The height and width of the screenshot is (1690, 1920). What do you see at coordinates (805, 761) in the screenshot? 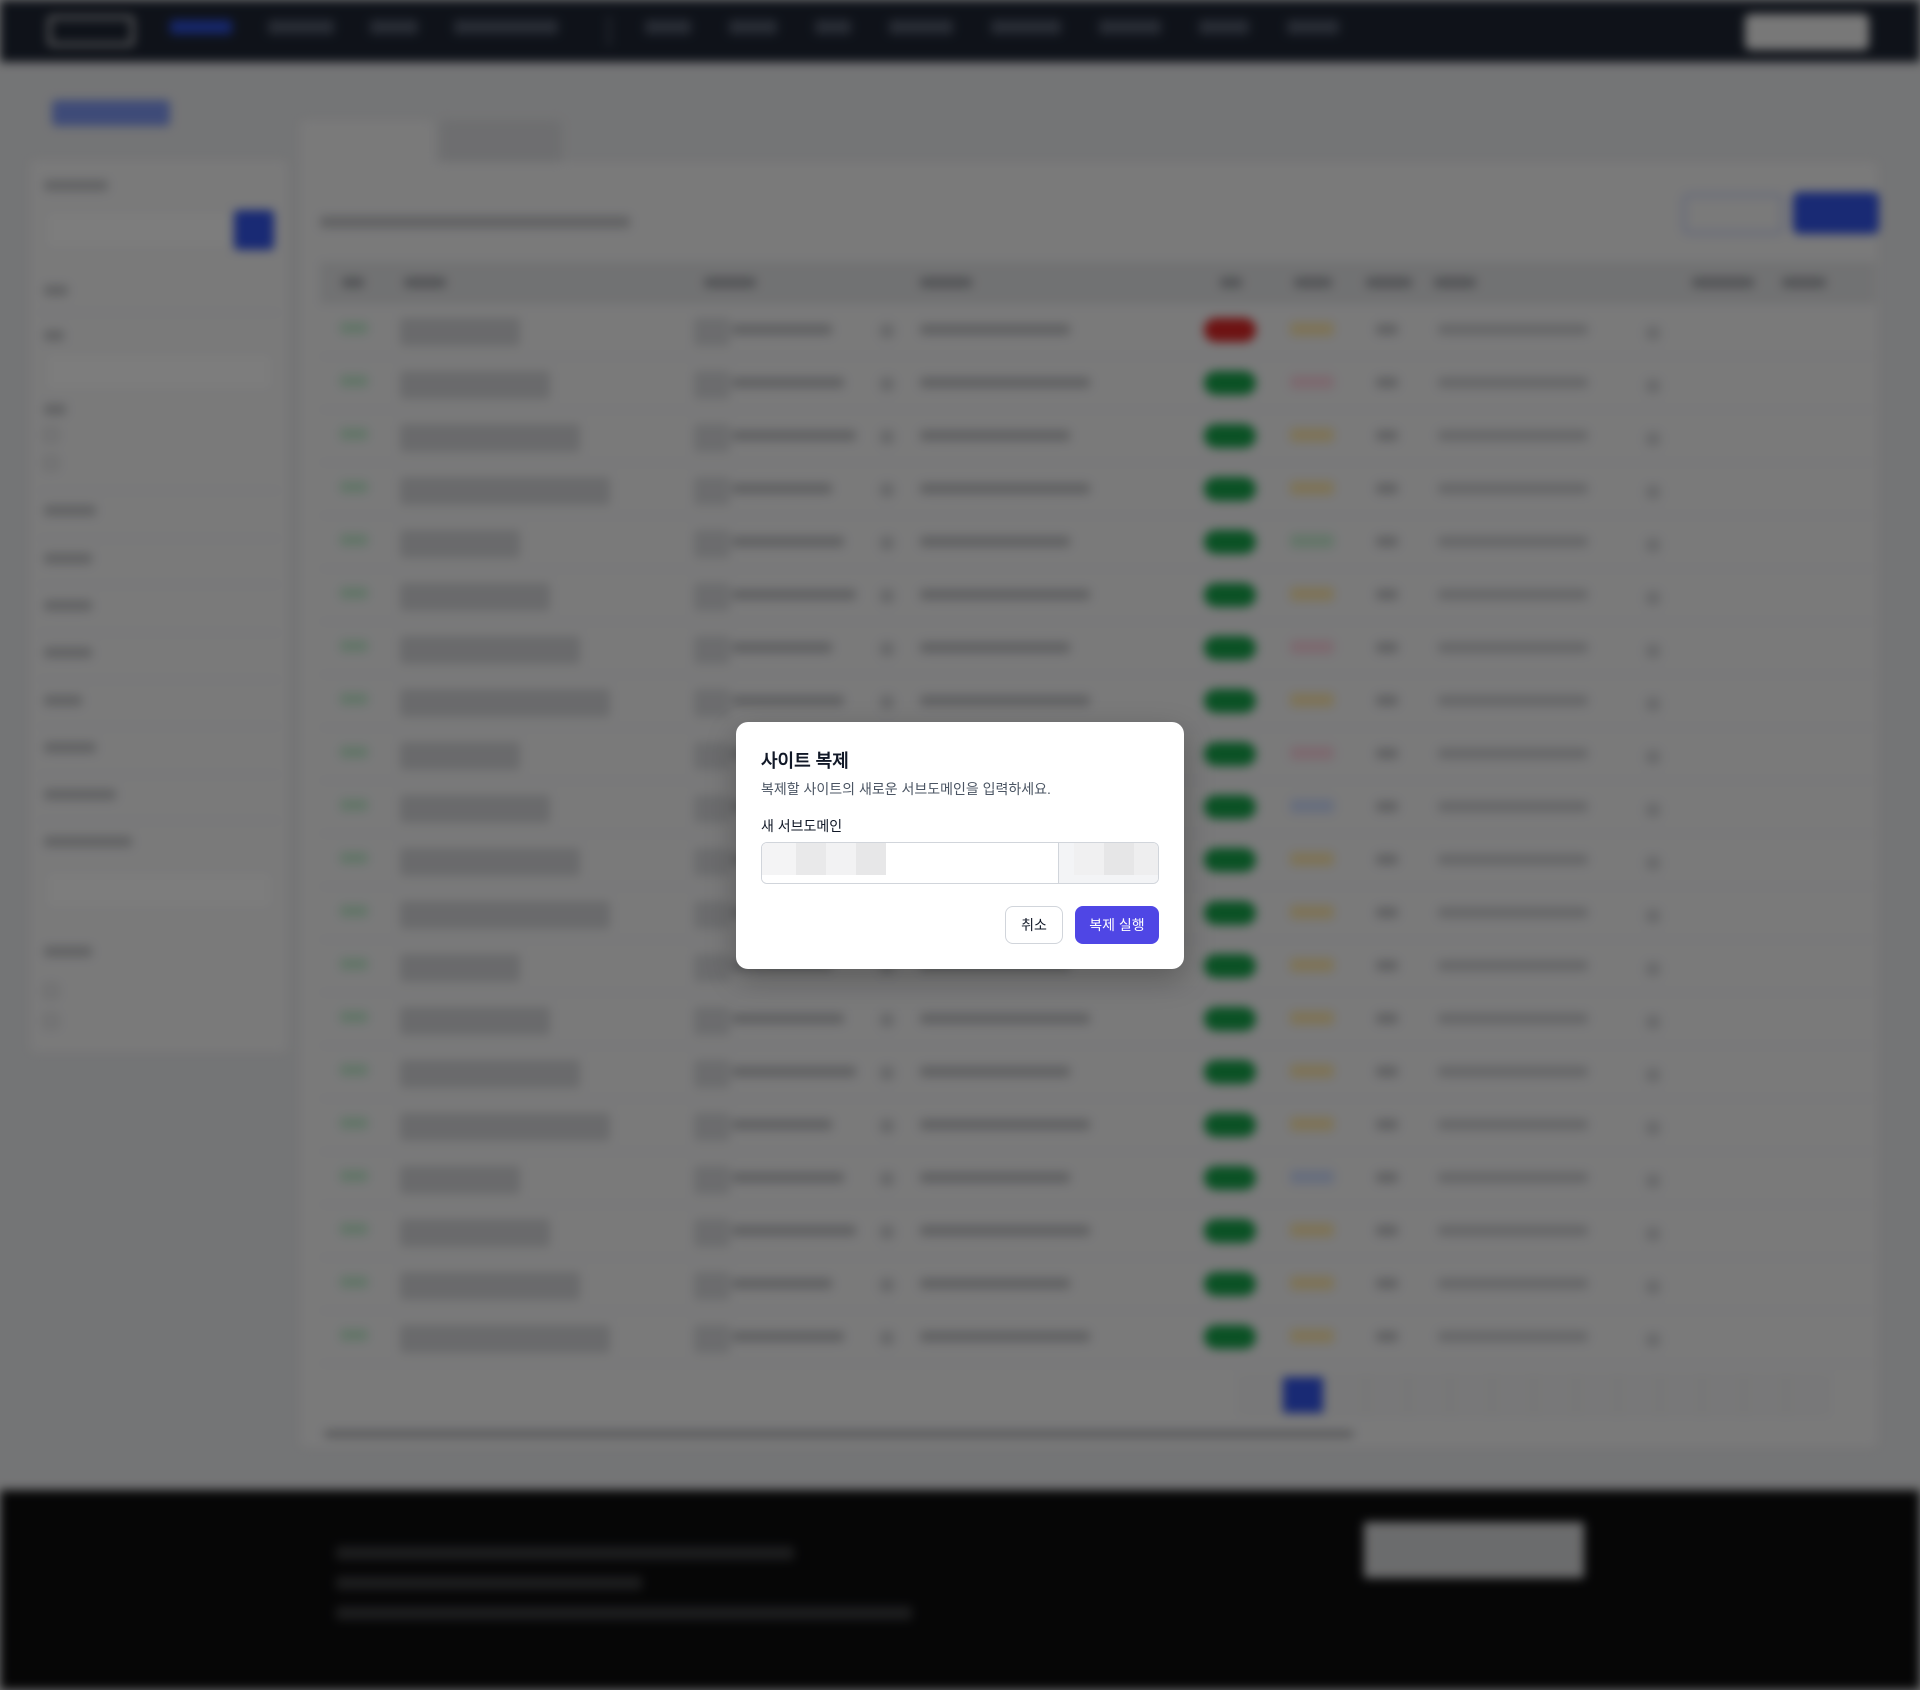
I see `dialog-title: 사이트 복제` at bounding box center [805, 761].